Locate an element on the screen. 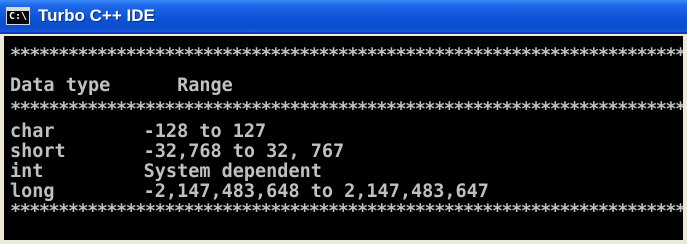 This screenshot has width=687, height=244. console-icon-label: C:\ is located at coordinates (18, 16).